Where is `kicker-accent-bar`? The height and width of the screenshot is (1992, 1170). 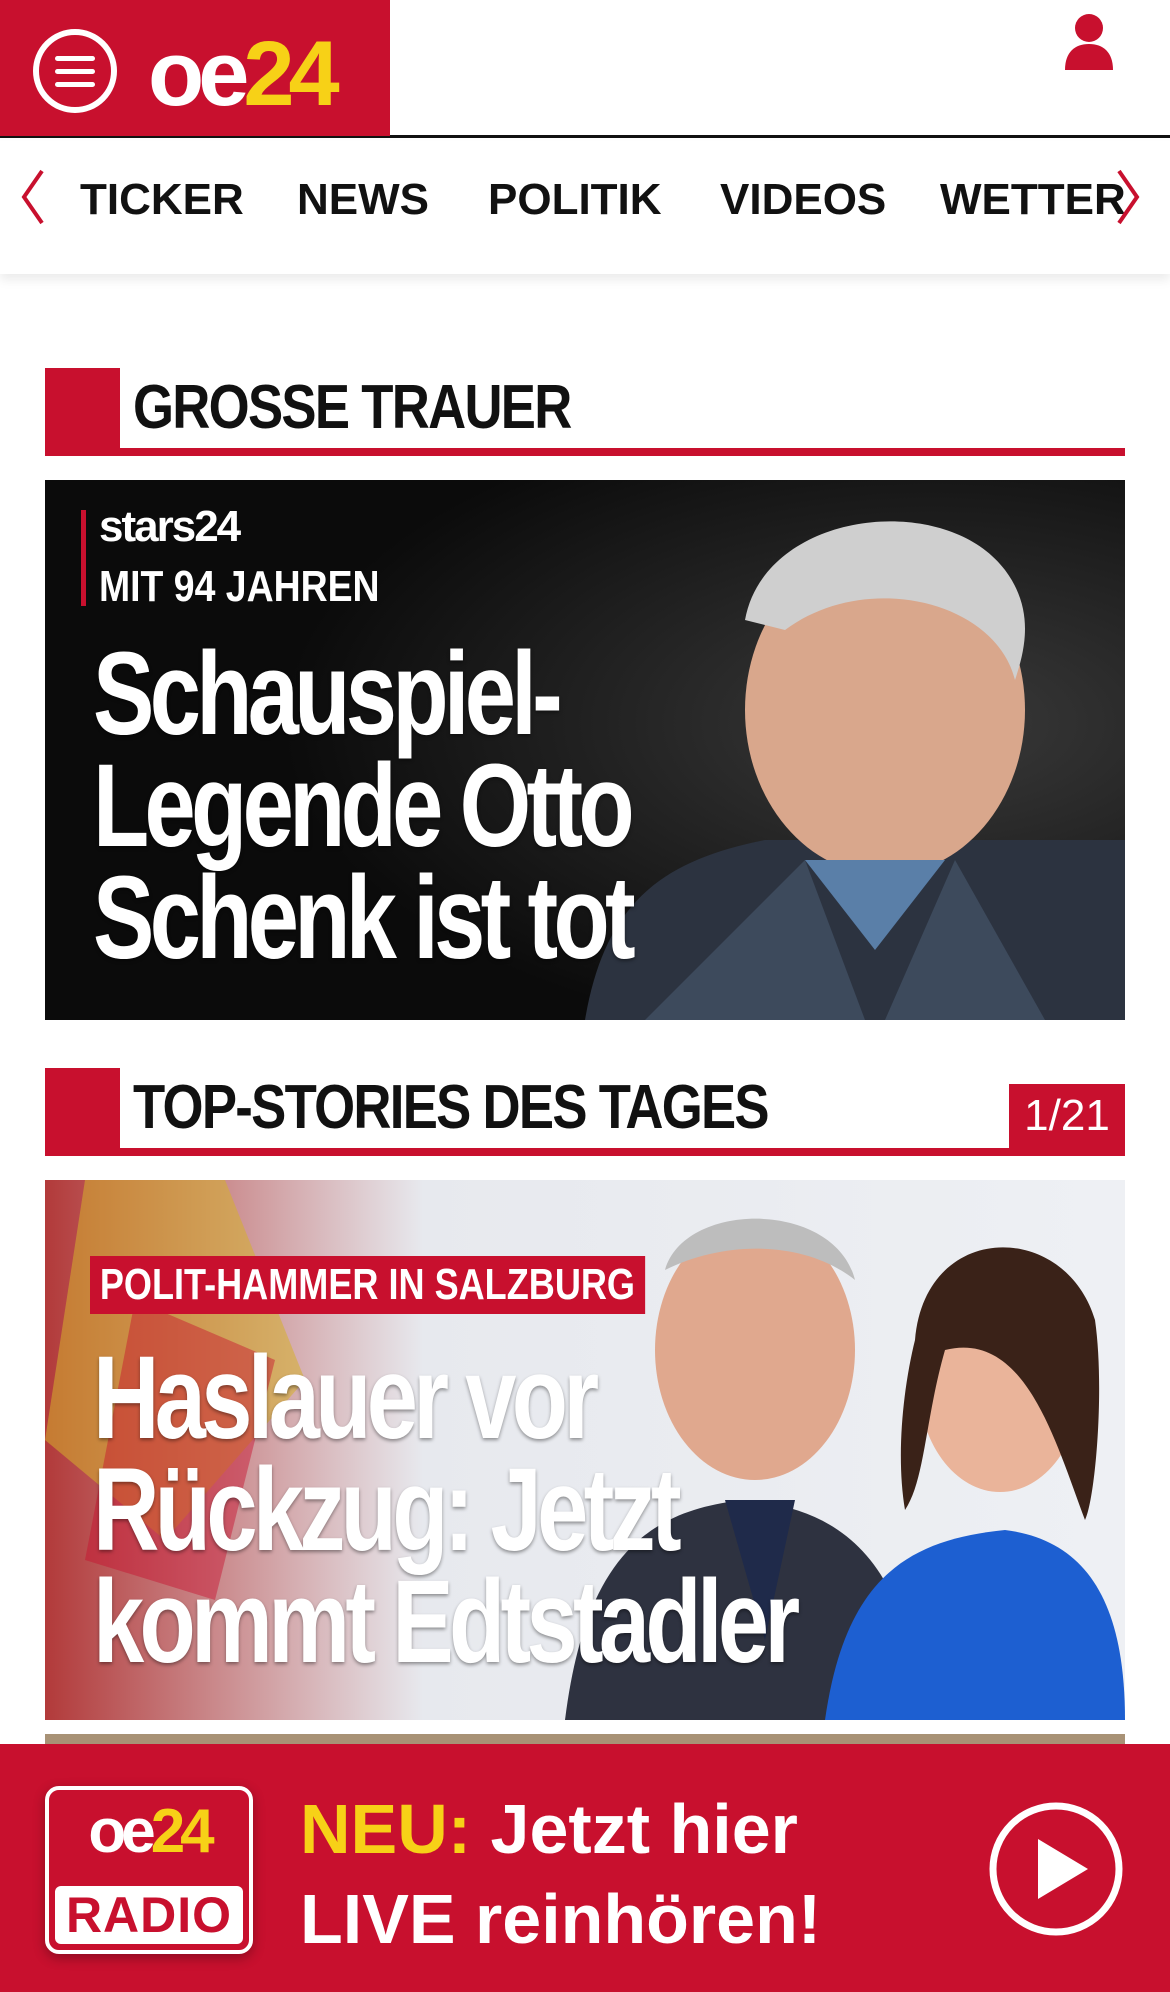
kicker-accent-bar is located at coordinates (83, 558).